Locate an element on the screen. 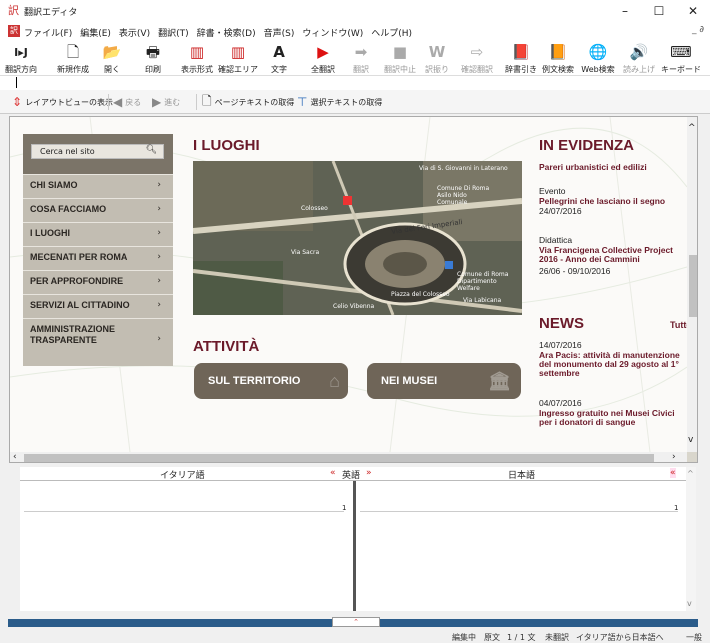  reading-aid-button: W 訳振り is located at coordinates (437, 59).